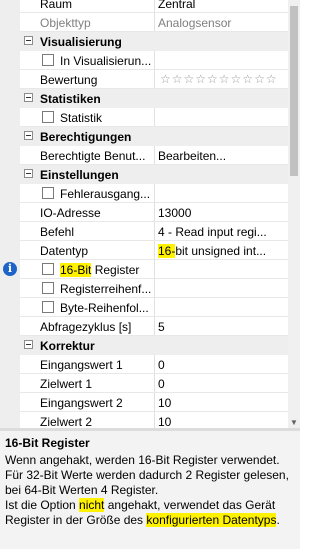  Describe the element at coordinates (154, 174) in the screenshot. I see `category-header: Einstellungen` at that location.